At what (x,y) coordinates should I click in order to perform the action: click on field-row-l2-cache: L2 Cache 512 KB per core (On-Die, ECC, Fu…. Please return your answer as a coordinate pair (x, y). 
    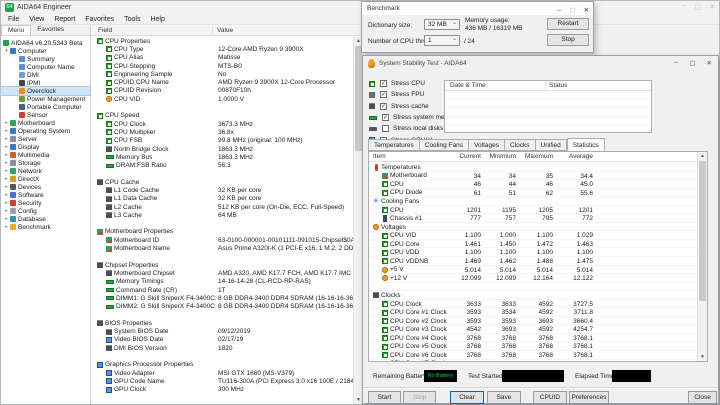
    Looking at the image, I should click on (222, 207).